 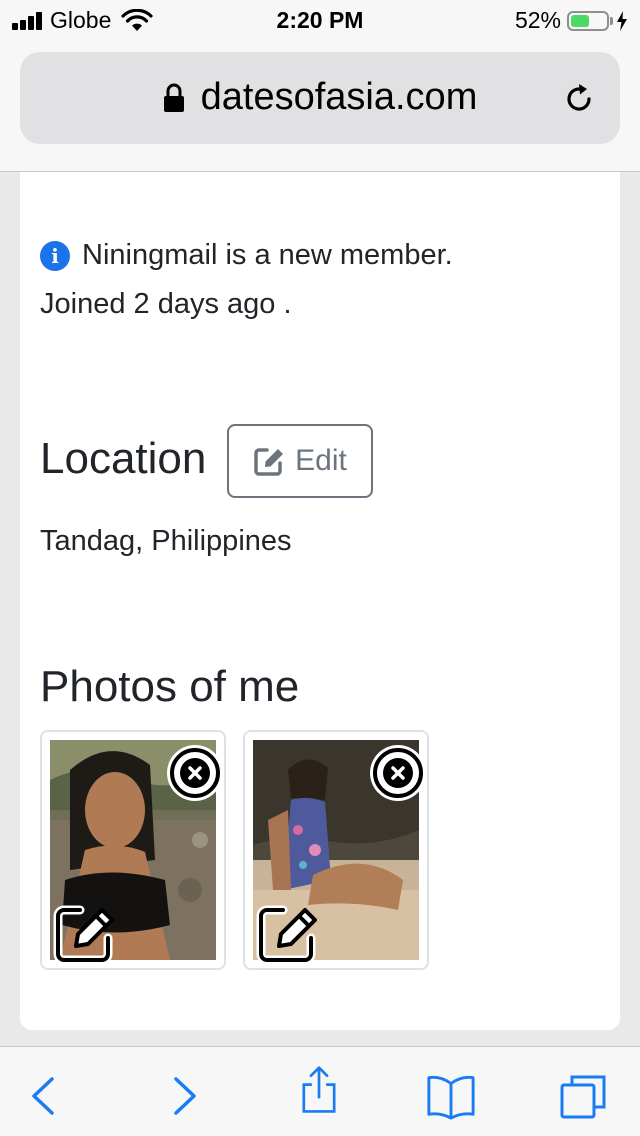 What do you see at coordinates (537, 20) in the screenshot?
I see `battery-percent: 52%` at bounding box center [537, 20].